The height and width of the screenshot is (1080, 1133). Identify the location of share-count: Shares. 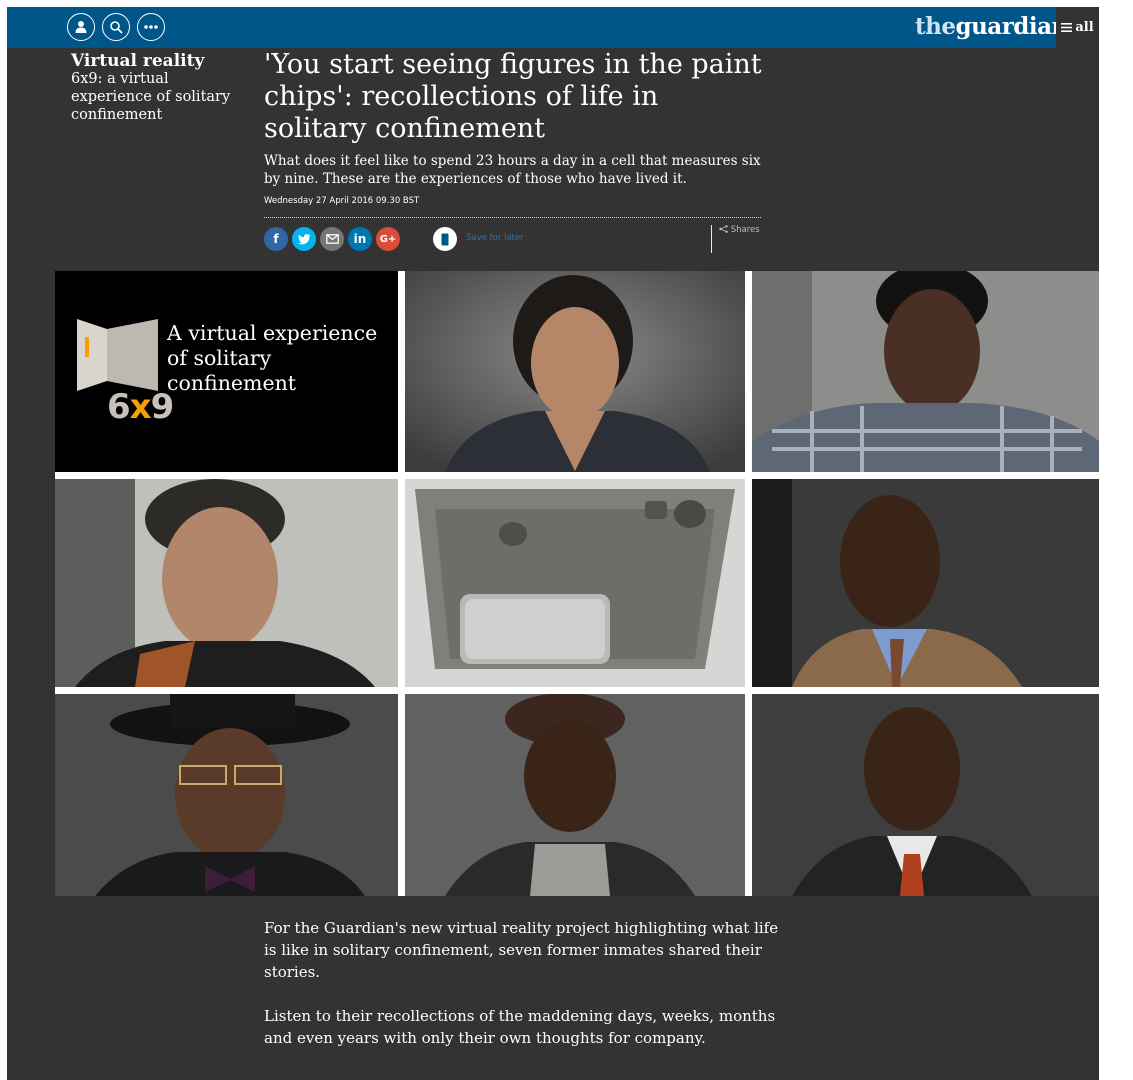
(739, 230).